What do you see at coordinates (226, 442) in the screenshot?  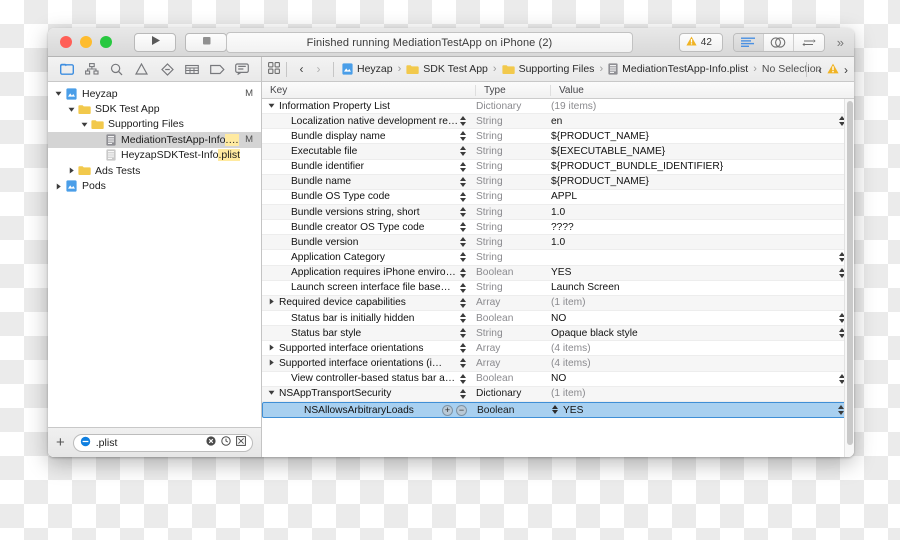 I see `clock-icon` at bounding box center [226, 442].